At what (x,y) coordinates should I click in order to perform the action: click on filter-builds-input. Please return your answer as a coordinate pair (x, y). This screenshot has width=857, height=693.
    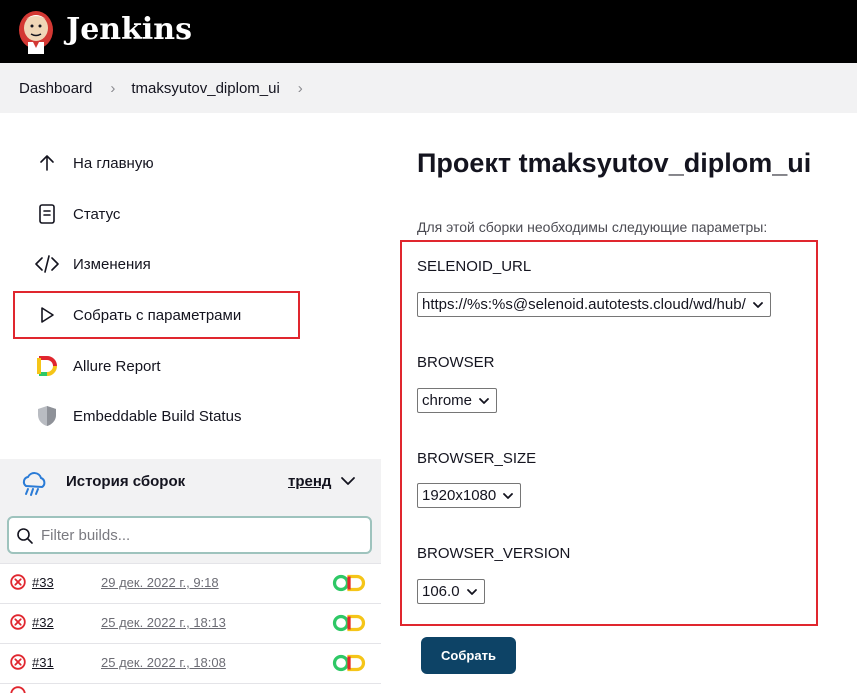
    Looking at the image, I should click on (201, 535).